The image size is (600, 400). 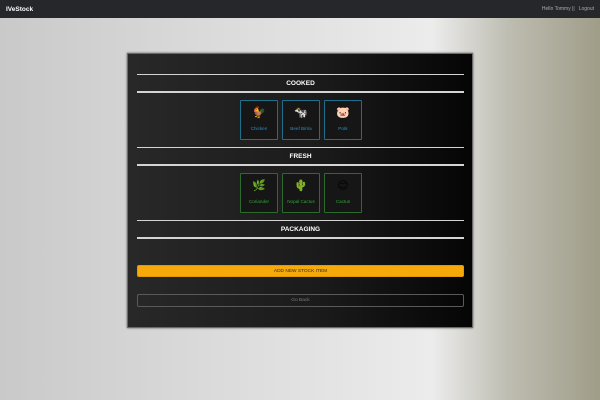 I want to click on stock-item-label: Coriander, so click(x=259, y=201).